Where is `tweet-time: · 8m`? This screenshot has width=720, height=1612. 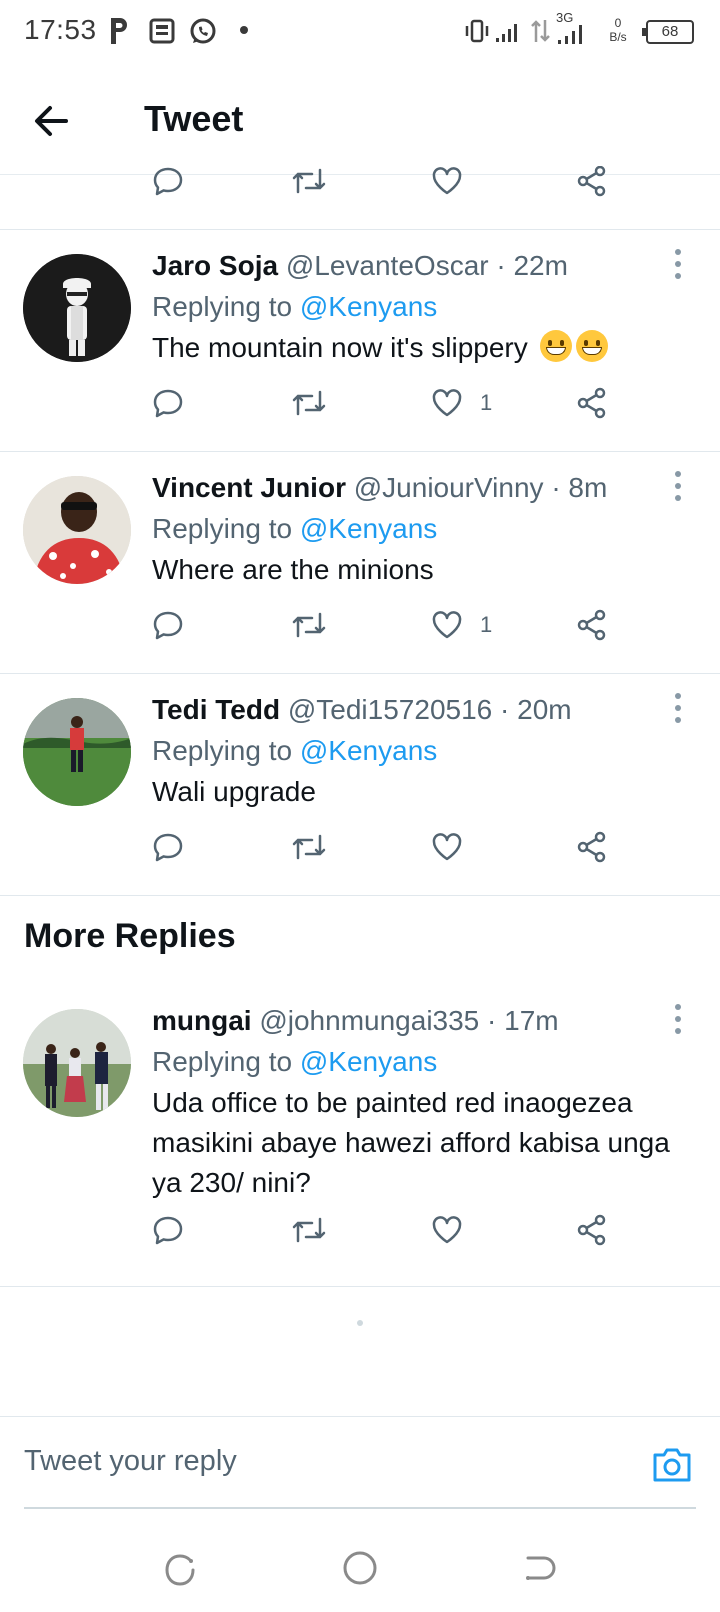
tweet-time: · 8m is located at coordinates (579, 487).